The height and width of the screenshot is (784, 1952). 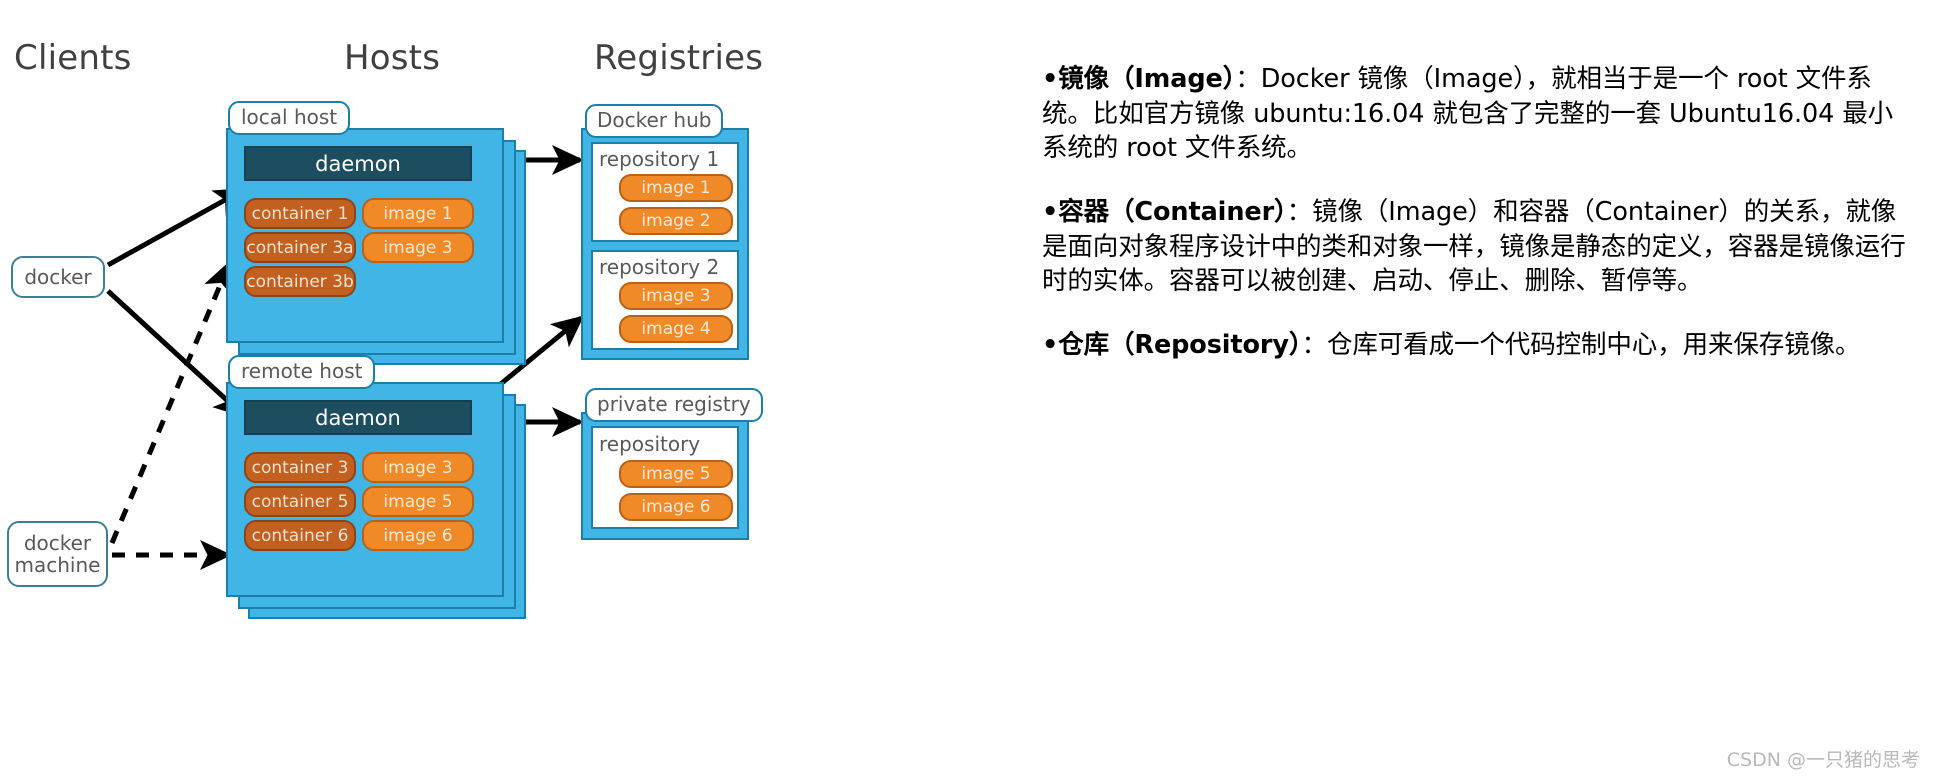 I want to click on registry-docker-hub-tag: Docker hub, so click(x=654, y=121).